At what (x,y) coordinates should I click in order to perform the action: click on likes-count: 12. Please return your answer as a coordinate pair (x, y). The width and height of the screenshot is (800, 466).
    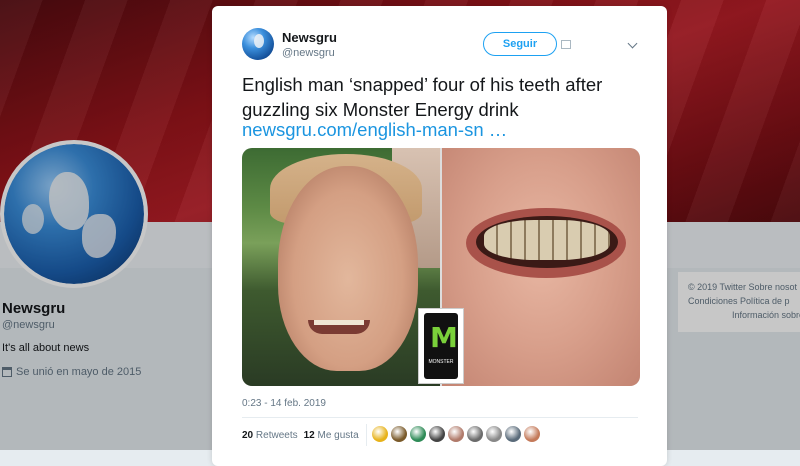
    Looking at the image, I should click on (309, 435).